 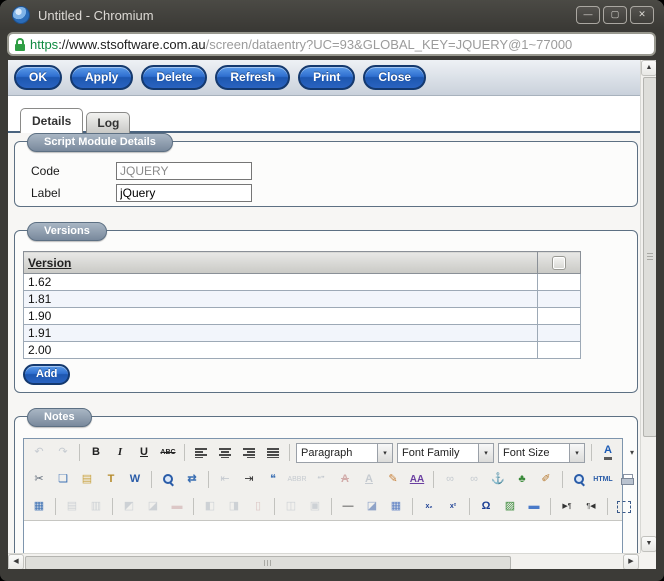 I want to click on merge-cells-icon: ▣, so click(x=315, y=506).